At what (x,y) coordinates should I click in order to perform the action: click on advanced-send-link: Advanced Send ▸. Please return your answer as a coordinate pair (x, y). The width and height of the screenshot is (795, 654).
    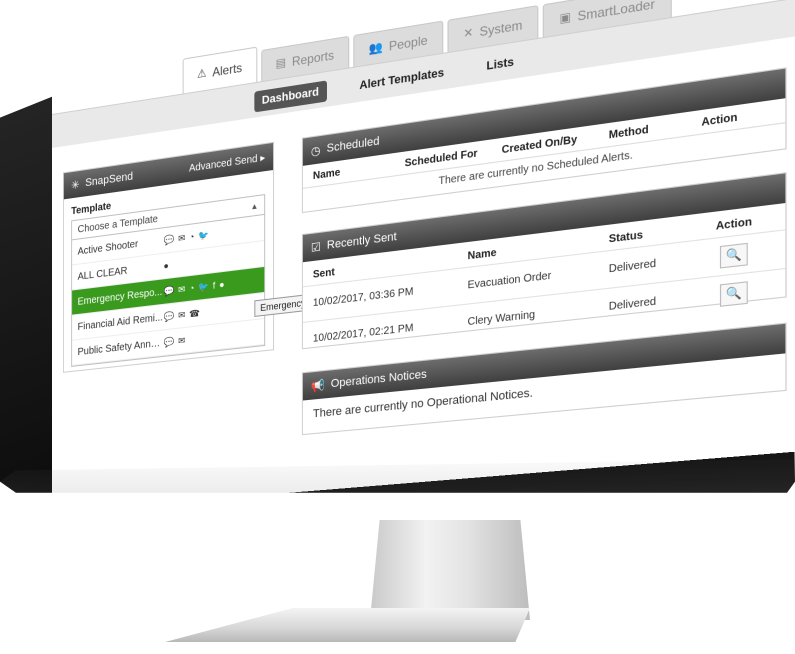
    Looking at the image, I should click on (227, 163).